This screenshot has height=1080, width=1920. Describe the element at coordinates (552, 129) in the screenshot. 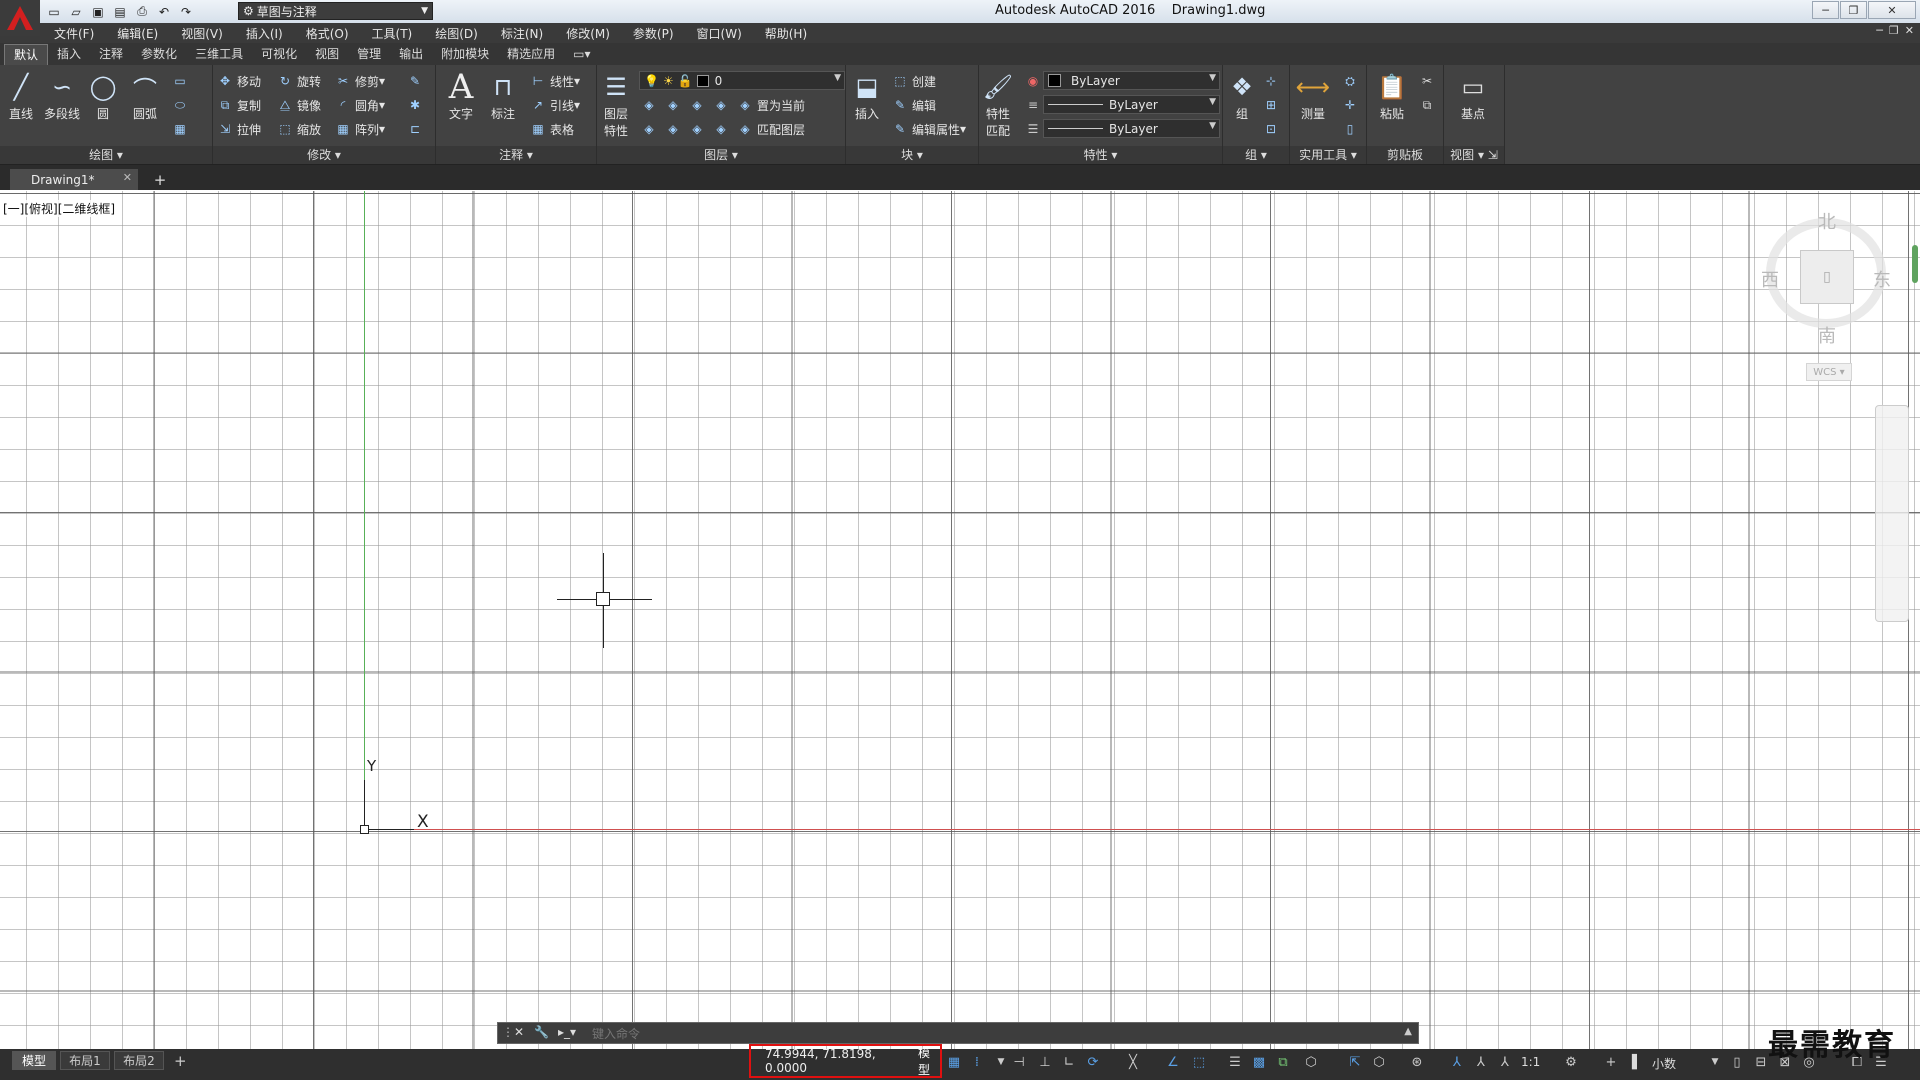

I see `table-button: ▦ 表格` at that location.